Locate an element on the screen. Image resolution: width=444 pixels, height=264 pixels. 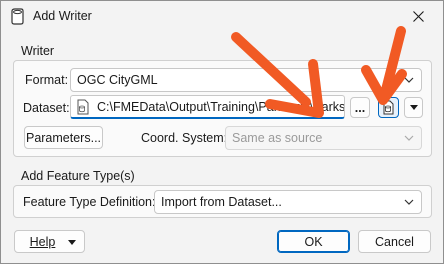
dataset-file-icon is located at coordinates (83, 107).